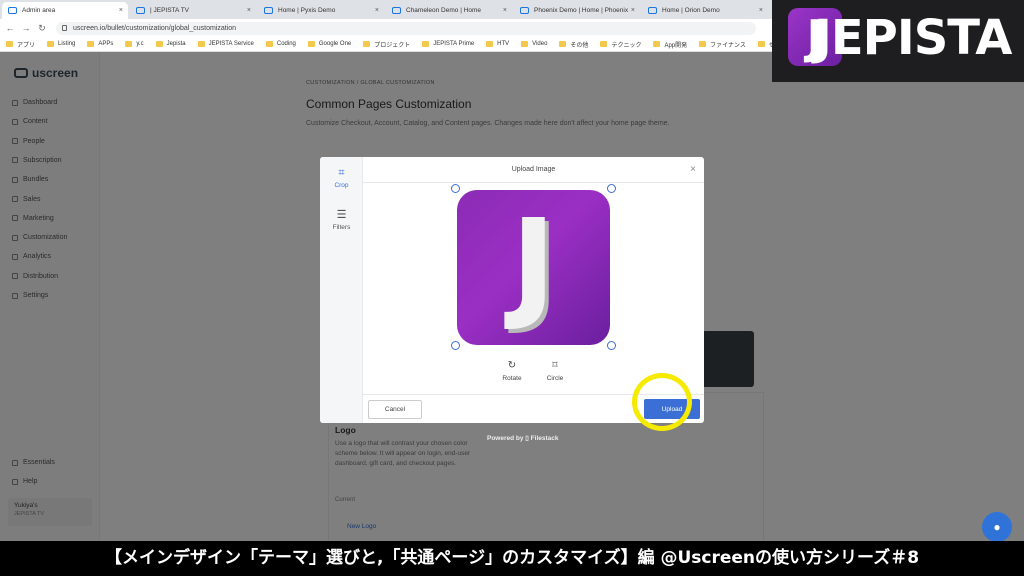 The width and height of the screenshot is (1024, 576). What do you see at coordinates (26, 45) in the screenshot?
I see `bookmark-label: アプリ` at bounding box center [26, 45].